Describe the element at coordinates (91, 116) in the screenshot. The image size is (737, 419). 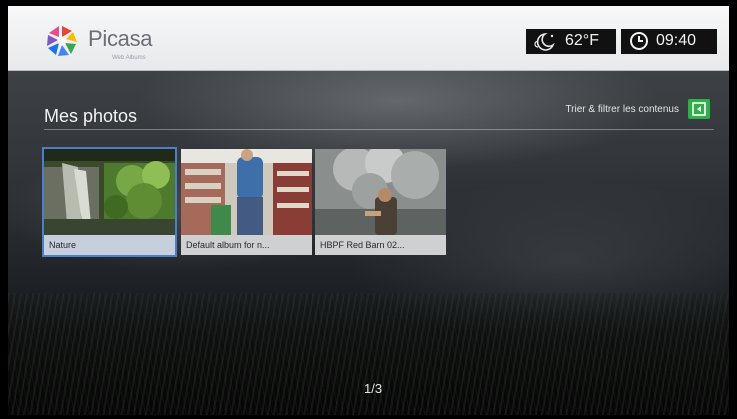
I see `page-title: Mes photos` at that location.